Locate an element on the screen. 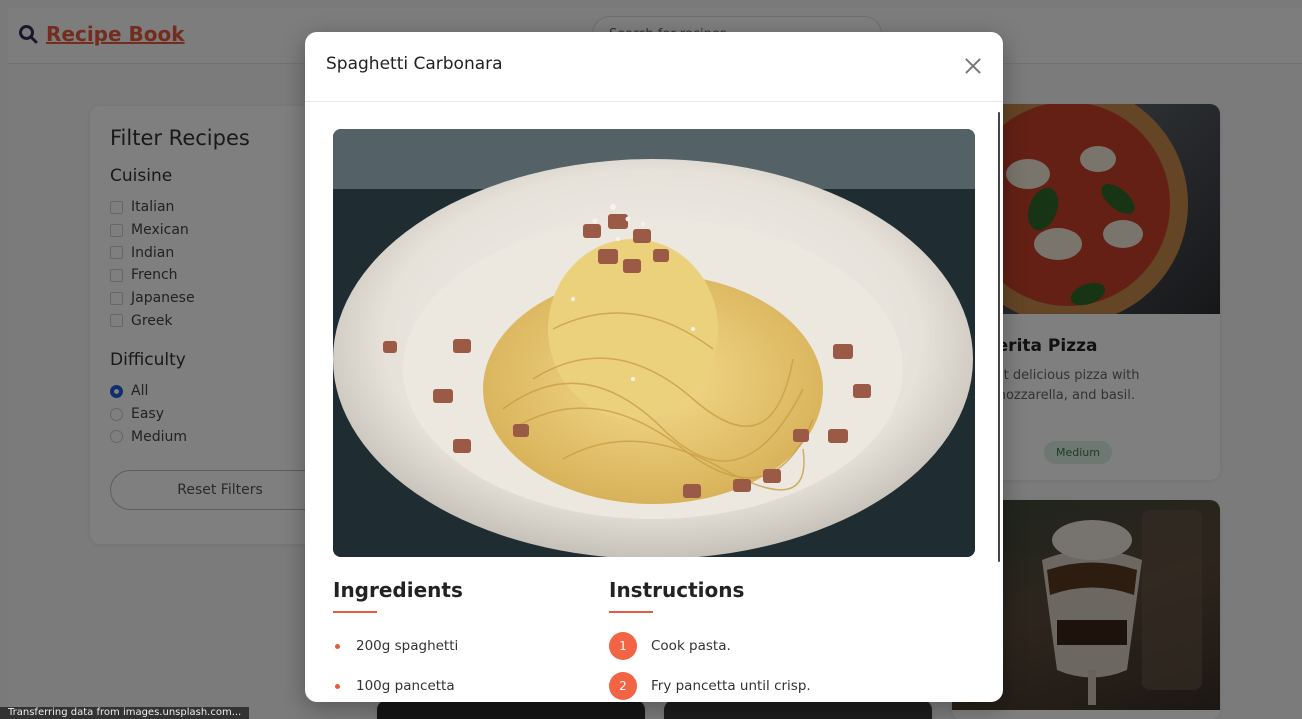 The height and width of the screenshot is (719, 1302). ingredients-heading: Ingredients is located at coordinates (398, 590).